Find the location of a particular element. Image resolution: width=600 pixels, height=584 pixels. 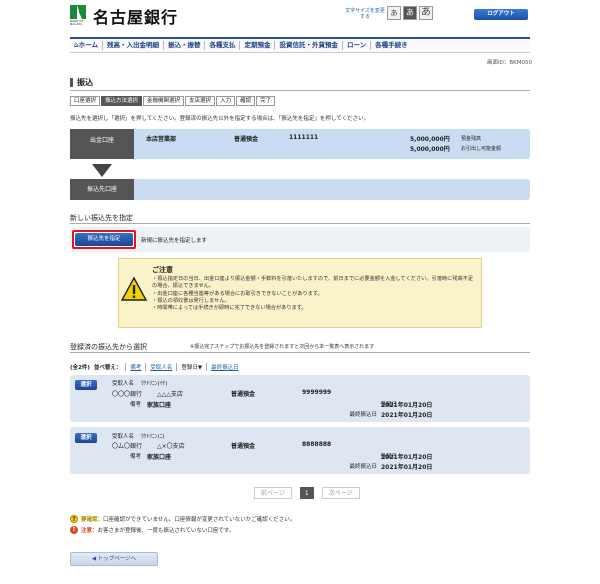

question-icon: ? is located at coordinates (74, 519).